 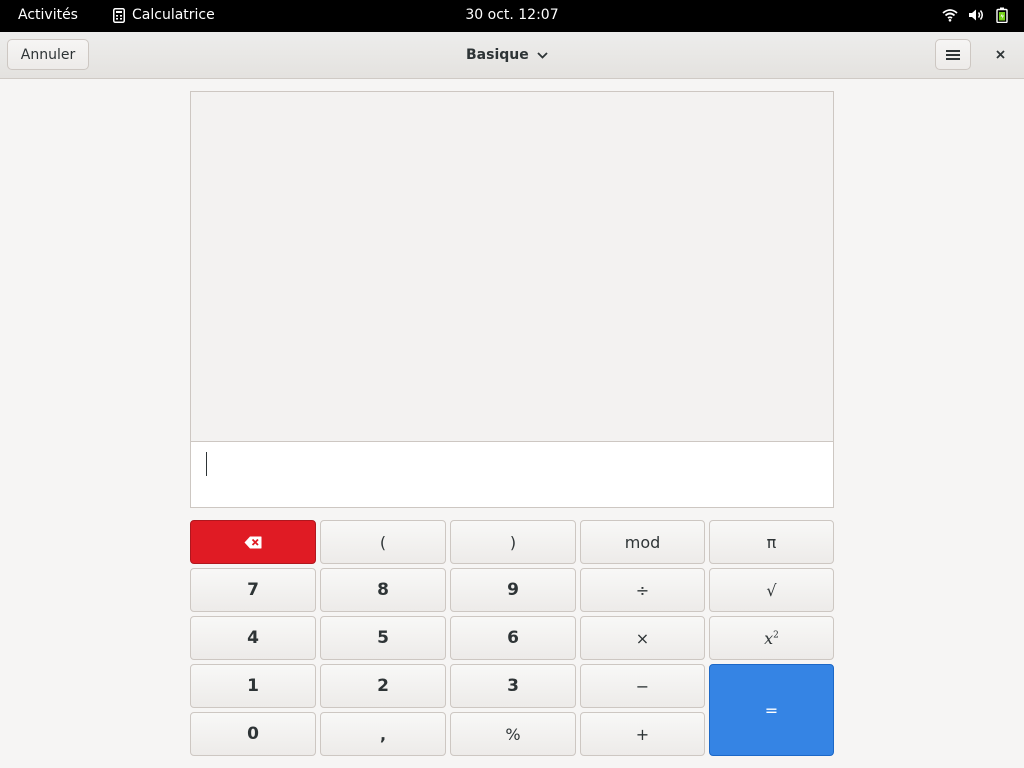 What do you see at coordinates (771, 542) in the screenshot?
I see `pi-button: π` at bounding box center [771, 542].